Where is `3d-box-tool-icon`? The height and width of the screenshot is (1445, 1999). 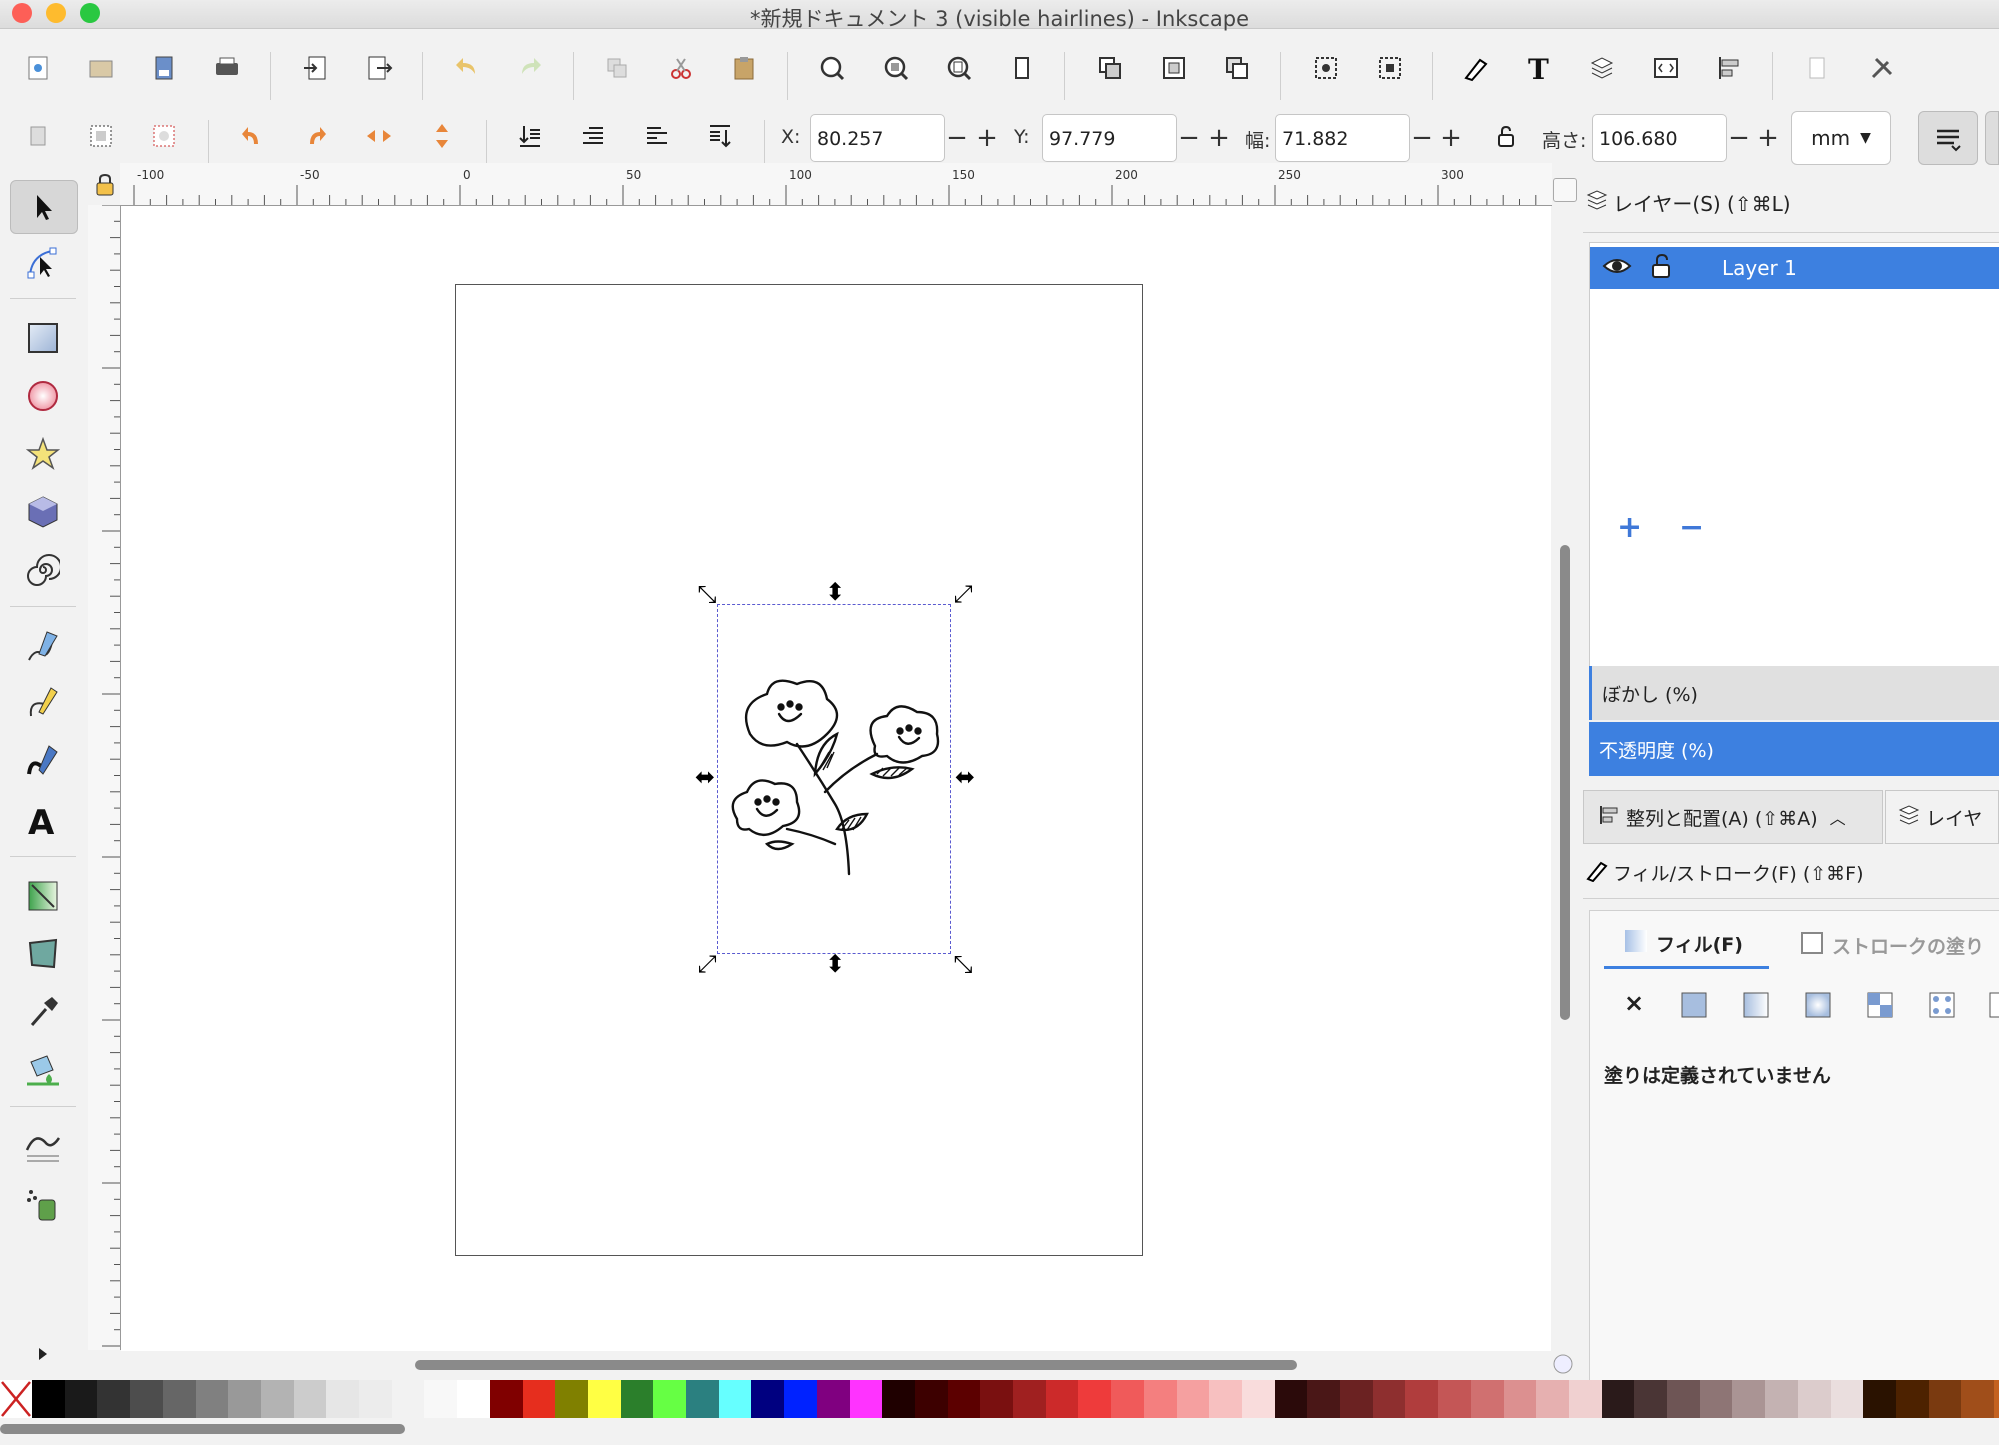 3d-box-tool-icon is located at coordinates (43, 512).